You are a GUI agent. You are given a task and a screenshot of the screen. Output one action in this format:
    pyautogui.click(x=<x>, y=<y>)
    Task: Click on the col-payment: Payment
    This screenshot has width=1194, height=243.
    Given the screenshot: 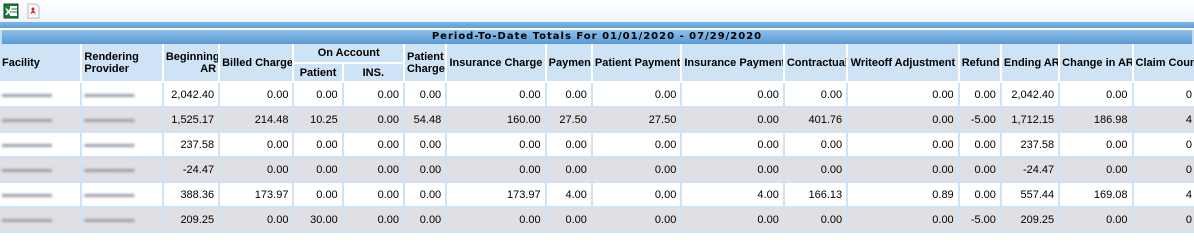 What is the action you would take?
    pyautogui.click(x=569, y=63)
    